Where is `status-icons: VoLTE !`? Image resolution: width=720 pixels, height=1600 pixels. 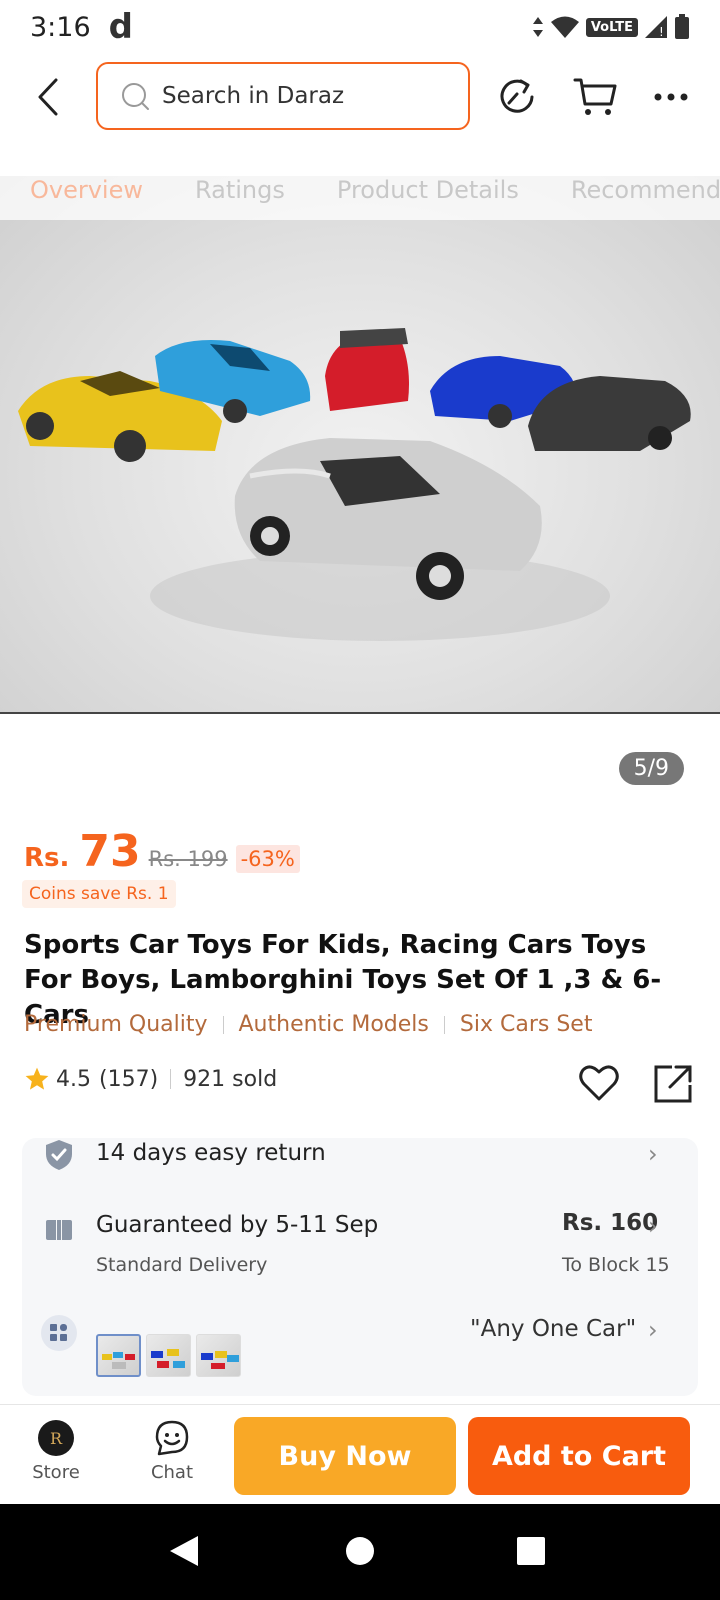
status-icons: VoLTE ! is located at coordinates (611, 27).